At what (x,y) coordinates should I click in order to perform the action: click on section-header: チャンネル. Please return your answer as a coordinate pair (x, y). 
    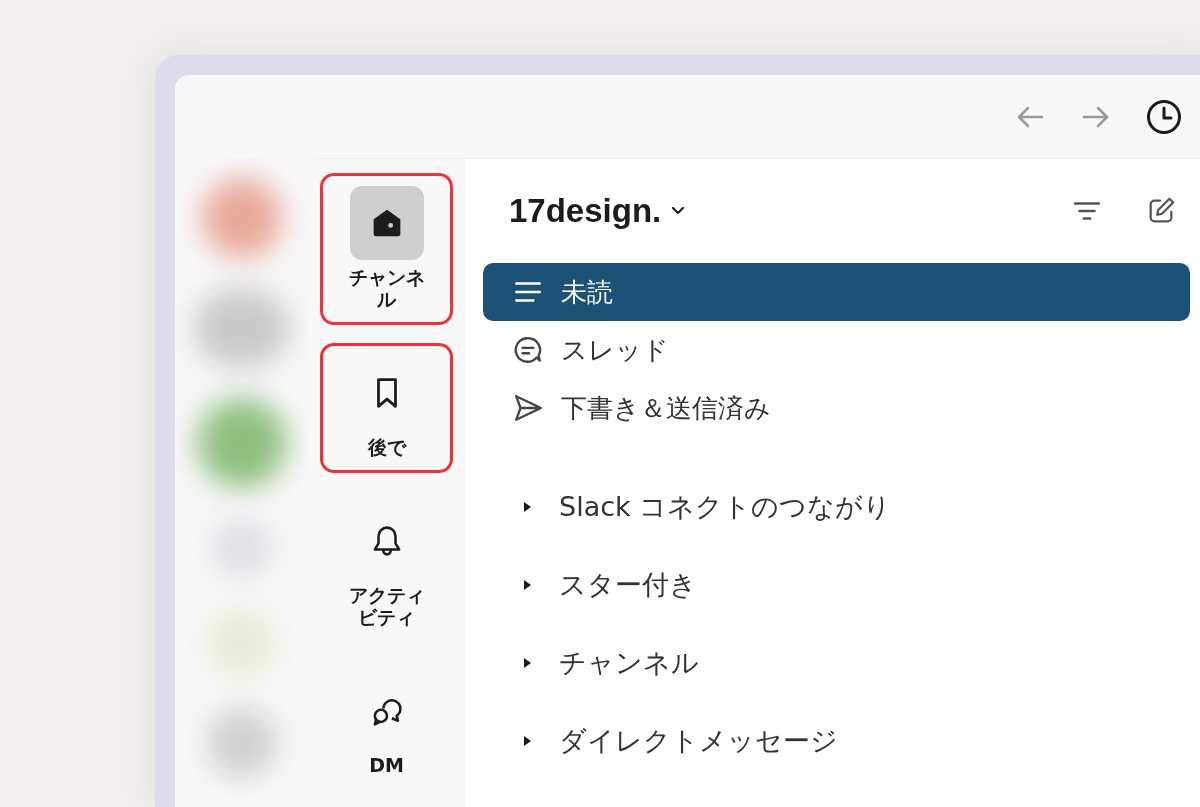
    Looking at the image, I should click on (836, 663).